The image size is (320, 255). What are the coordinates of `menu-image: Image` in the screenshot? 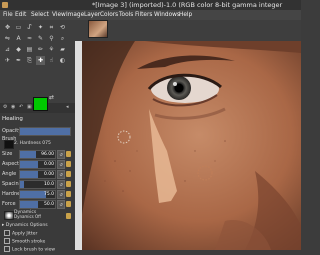 It's located at (75, 15).